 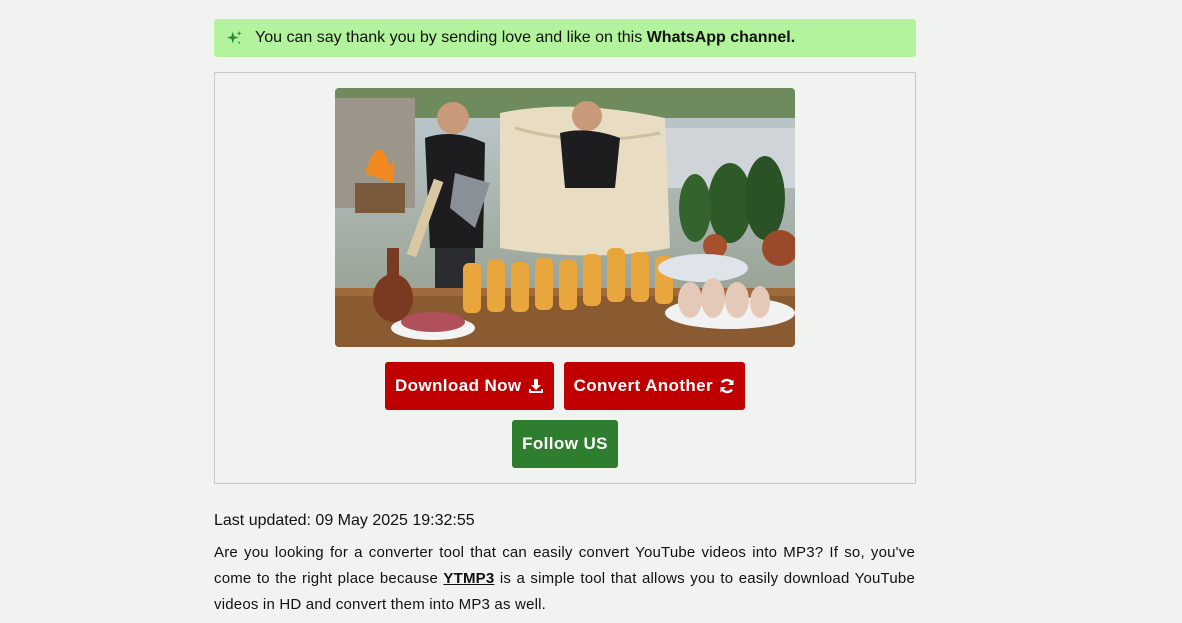 I want to click on last-updated-text: Last updated: 09 May 2025 19:32:55, so click(x=344, y=520).